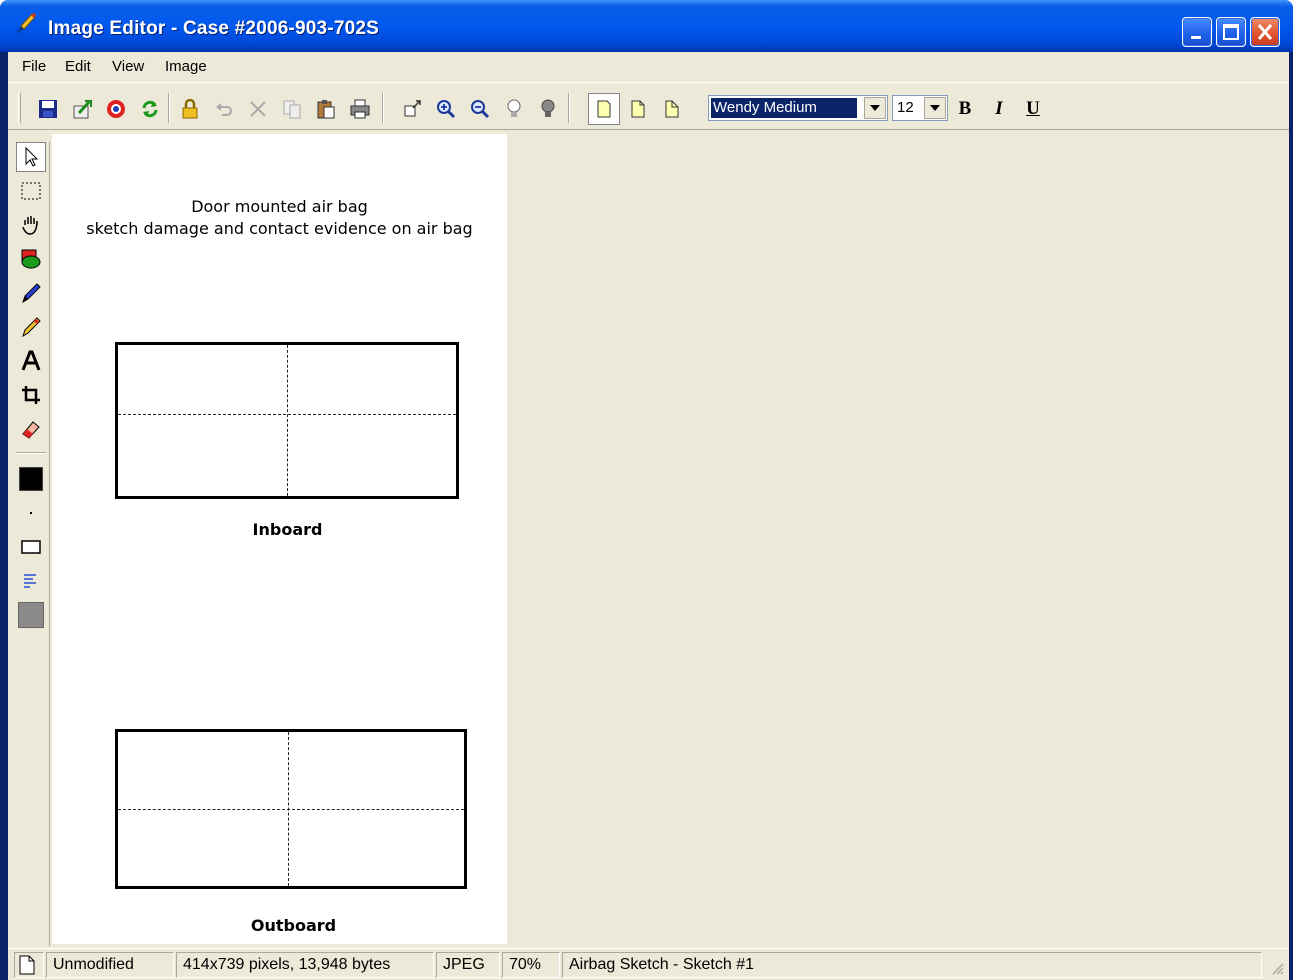 This screenshot has width=1293, height=980. I want to click on text-tool-icon, so click(31, 360).